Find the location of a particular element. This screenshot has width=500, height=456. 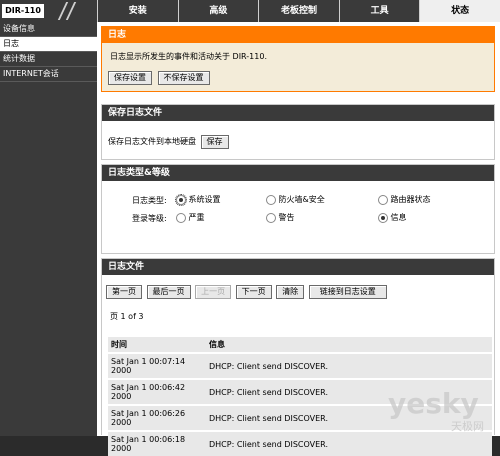

level-warning-option: 警告 is located at coordinates (280, 217).